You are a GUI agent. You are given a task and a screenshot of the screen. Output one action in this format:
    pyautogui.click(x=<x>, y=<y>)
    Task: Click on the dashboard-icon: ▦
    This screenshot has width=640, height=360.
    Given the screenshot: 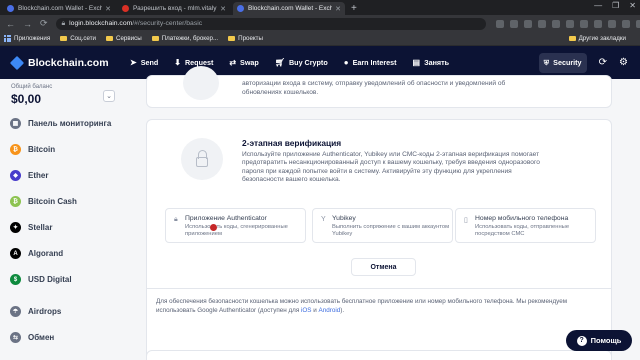 What is the action you would take?
    pyautogui.click(x=15, y=123)
    